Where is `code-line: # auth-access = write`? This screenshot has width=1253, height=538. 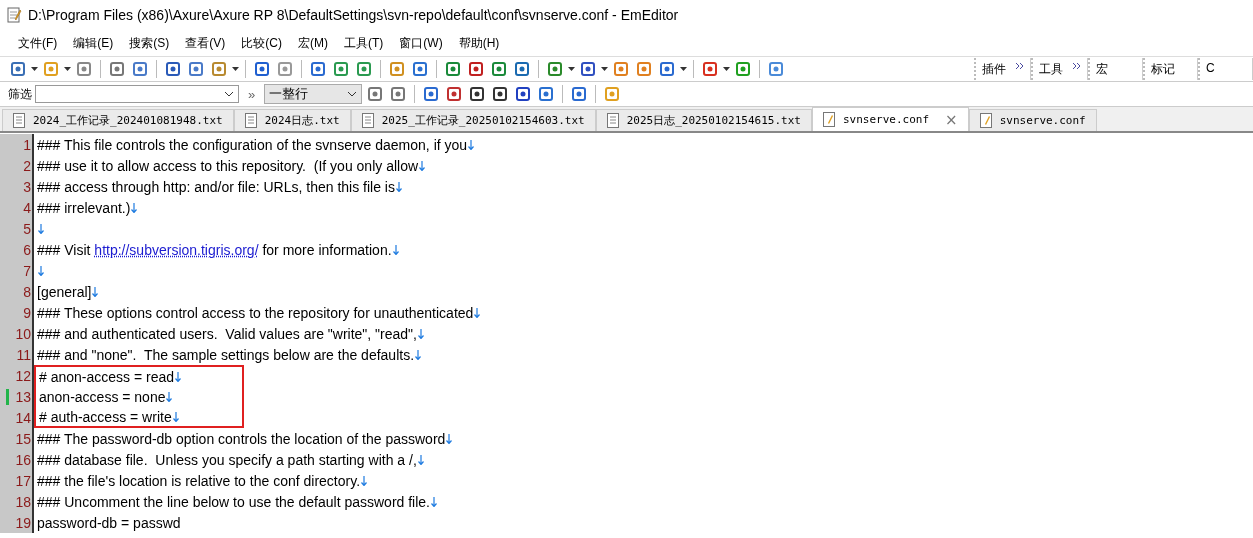
code-line: # auth-access = write is located at coordinates (105, 416).